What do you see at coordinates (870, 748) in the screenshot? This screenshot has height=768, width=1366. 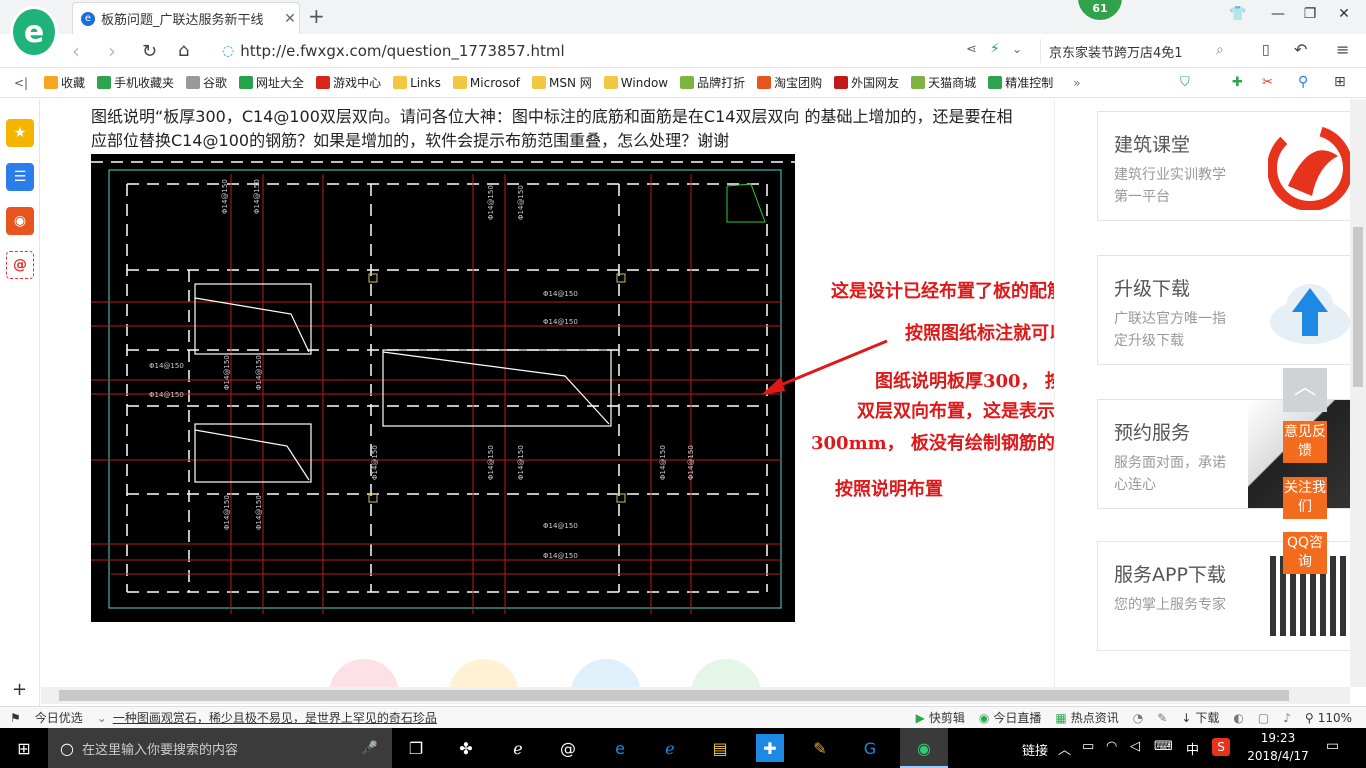 I see `app-glodon-icon: G` at bounding box center [870, 748].